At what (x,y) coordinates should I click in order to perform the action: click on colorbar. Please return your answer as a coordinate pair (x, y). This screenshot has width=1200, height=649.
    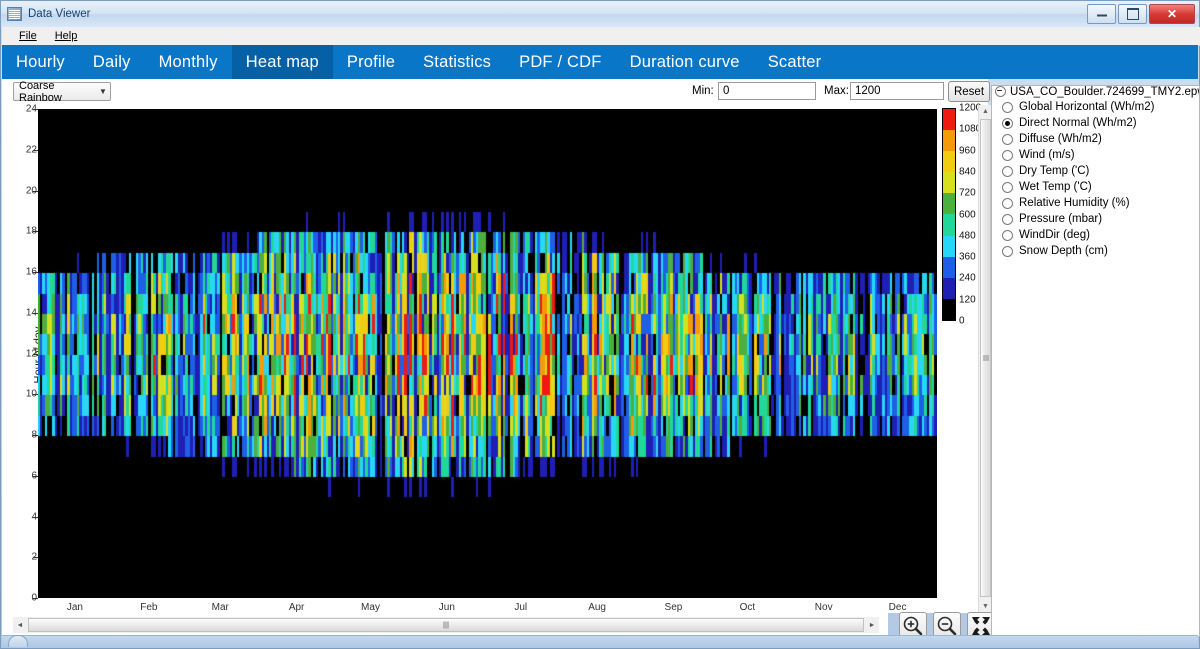
    Looking at the image, I should click on (949, 214).